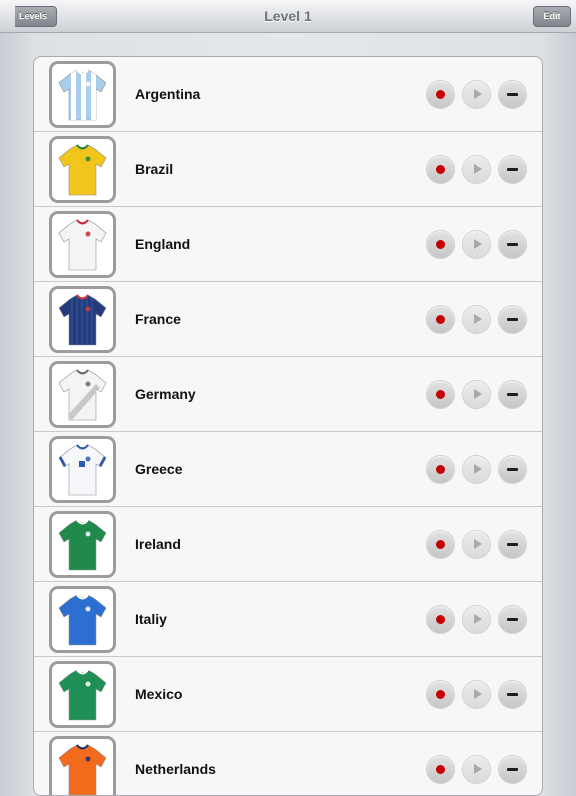  Describe the element at coordinates (288, 94) in the screenshot. I see `team-row: Argentina` at that location.